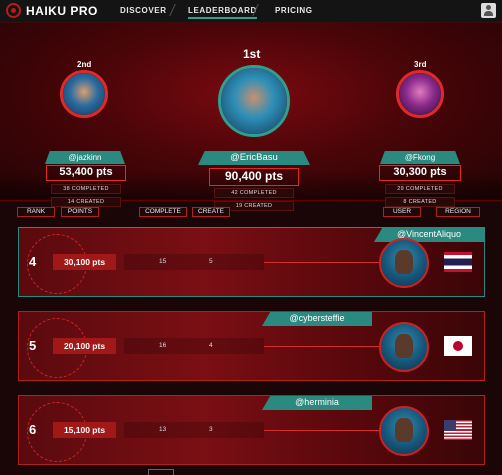 Image resolution: width=502 pixels, height=475 pixels. What do you see at coordinates (33, 345) in the screenshot?
I see `row-rank: 5` at bounding box center [33, 345].